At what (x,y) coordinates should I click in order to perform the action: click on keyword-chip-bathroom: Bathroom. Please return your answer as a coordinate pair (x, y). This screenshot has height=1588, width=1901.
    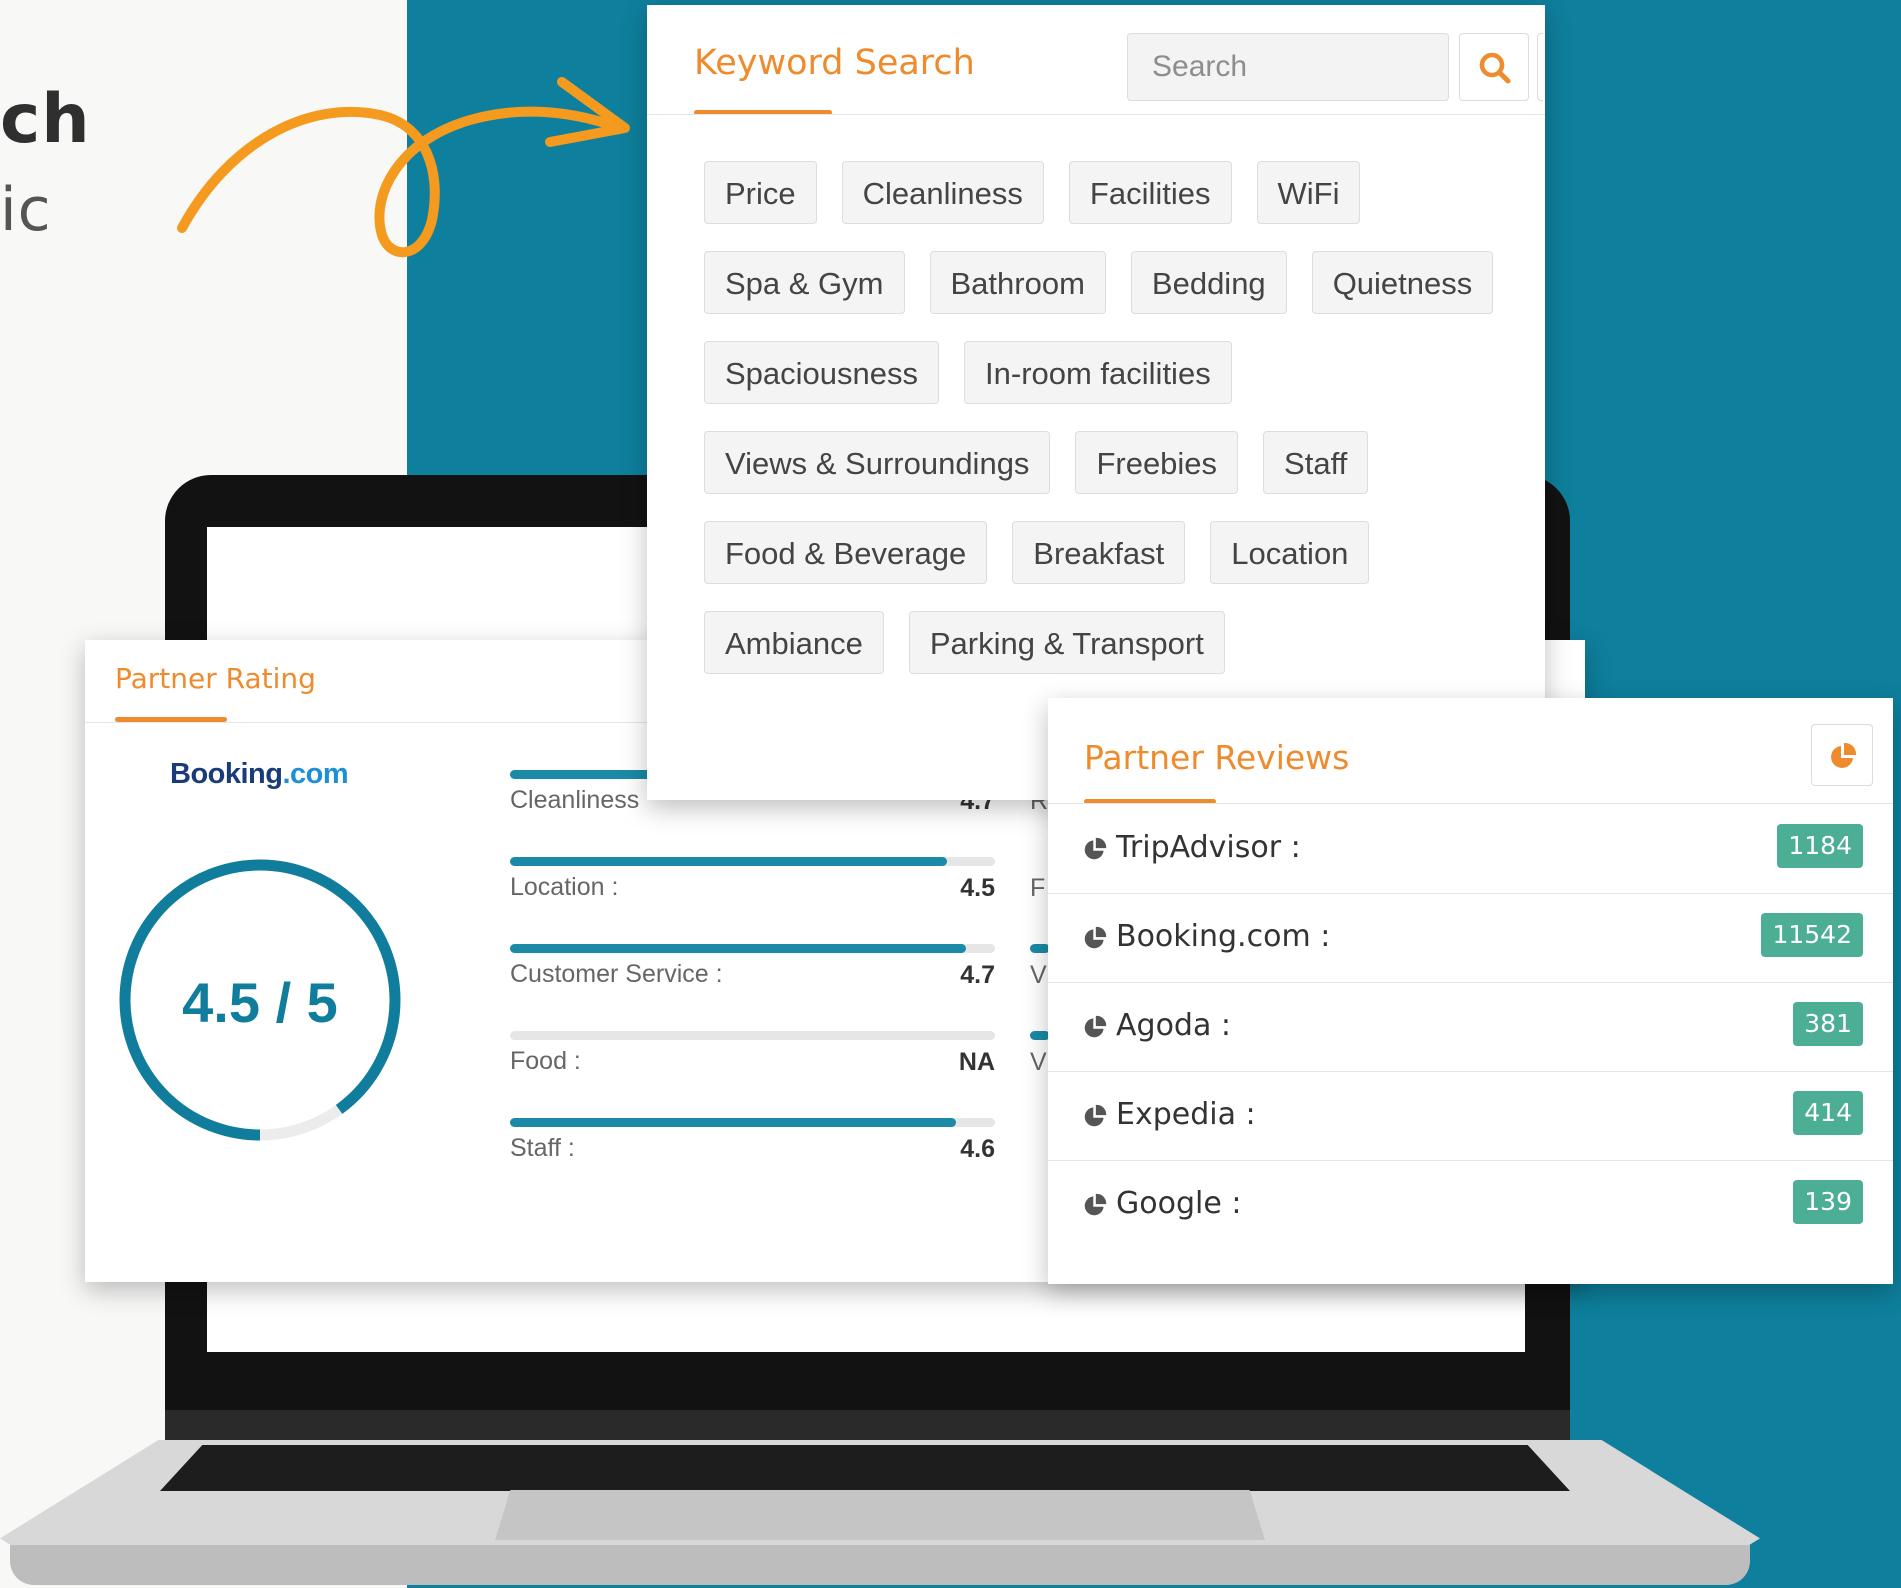
    Looking at the image, I should click on (1017, 282).